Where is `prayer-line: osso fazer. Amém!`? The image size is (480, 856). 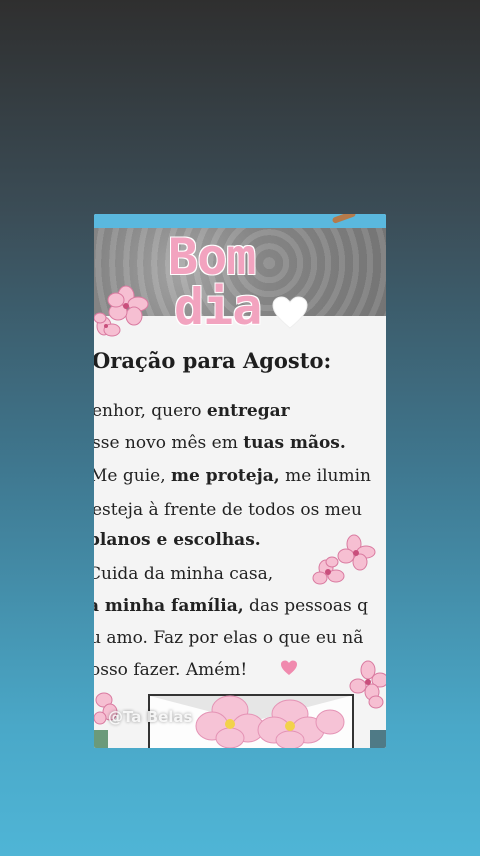
prayer-line: osso fazer. Amém! is located at coordinates (171, 670).